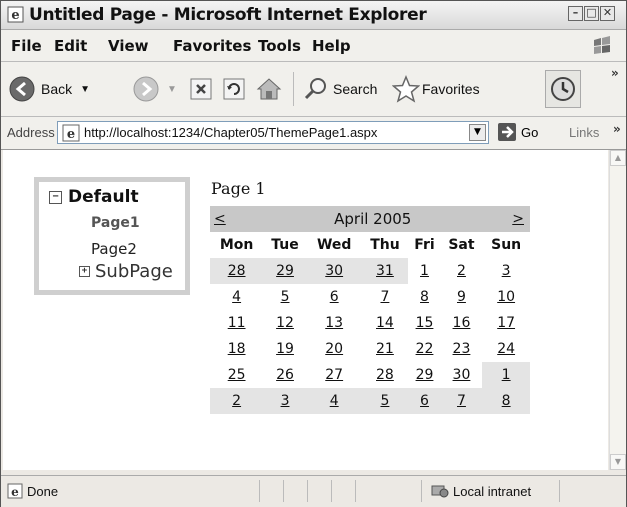 The width and height of the screenshot is (627, 507). What do you see at coordinates (506, 219) in the screenshot?
I see `calendar-next-link: >` at bounding box center [506, 219].